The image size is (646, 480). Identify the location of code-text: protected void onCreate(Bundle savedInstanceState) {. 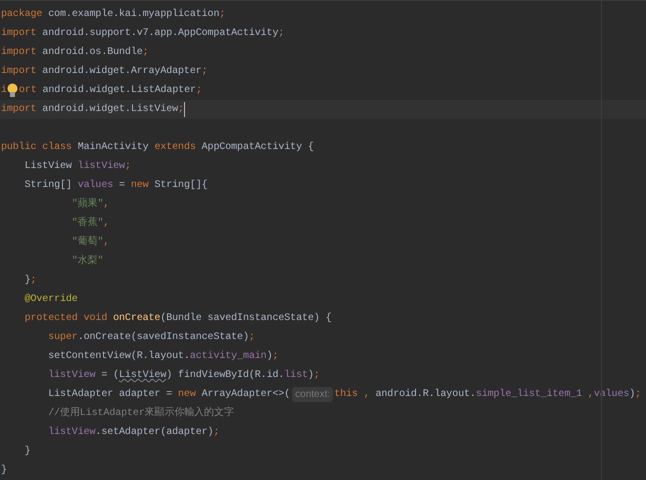
(178, 319).